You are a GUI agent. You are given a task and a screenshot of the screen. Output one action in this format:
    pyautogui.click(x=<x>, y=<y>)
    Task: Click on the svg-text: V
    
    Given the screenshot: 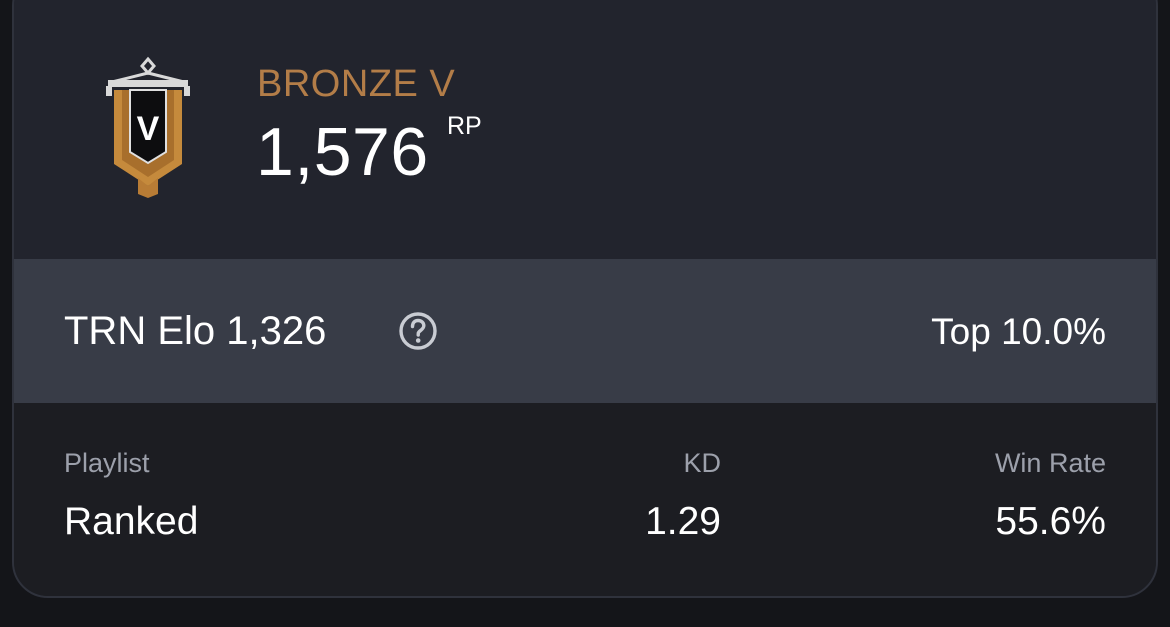 What is the action you would take?
    pyautogui.click(x=148, y=129)
    